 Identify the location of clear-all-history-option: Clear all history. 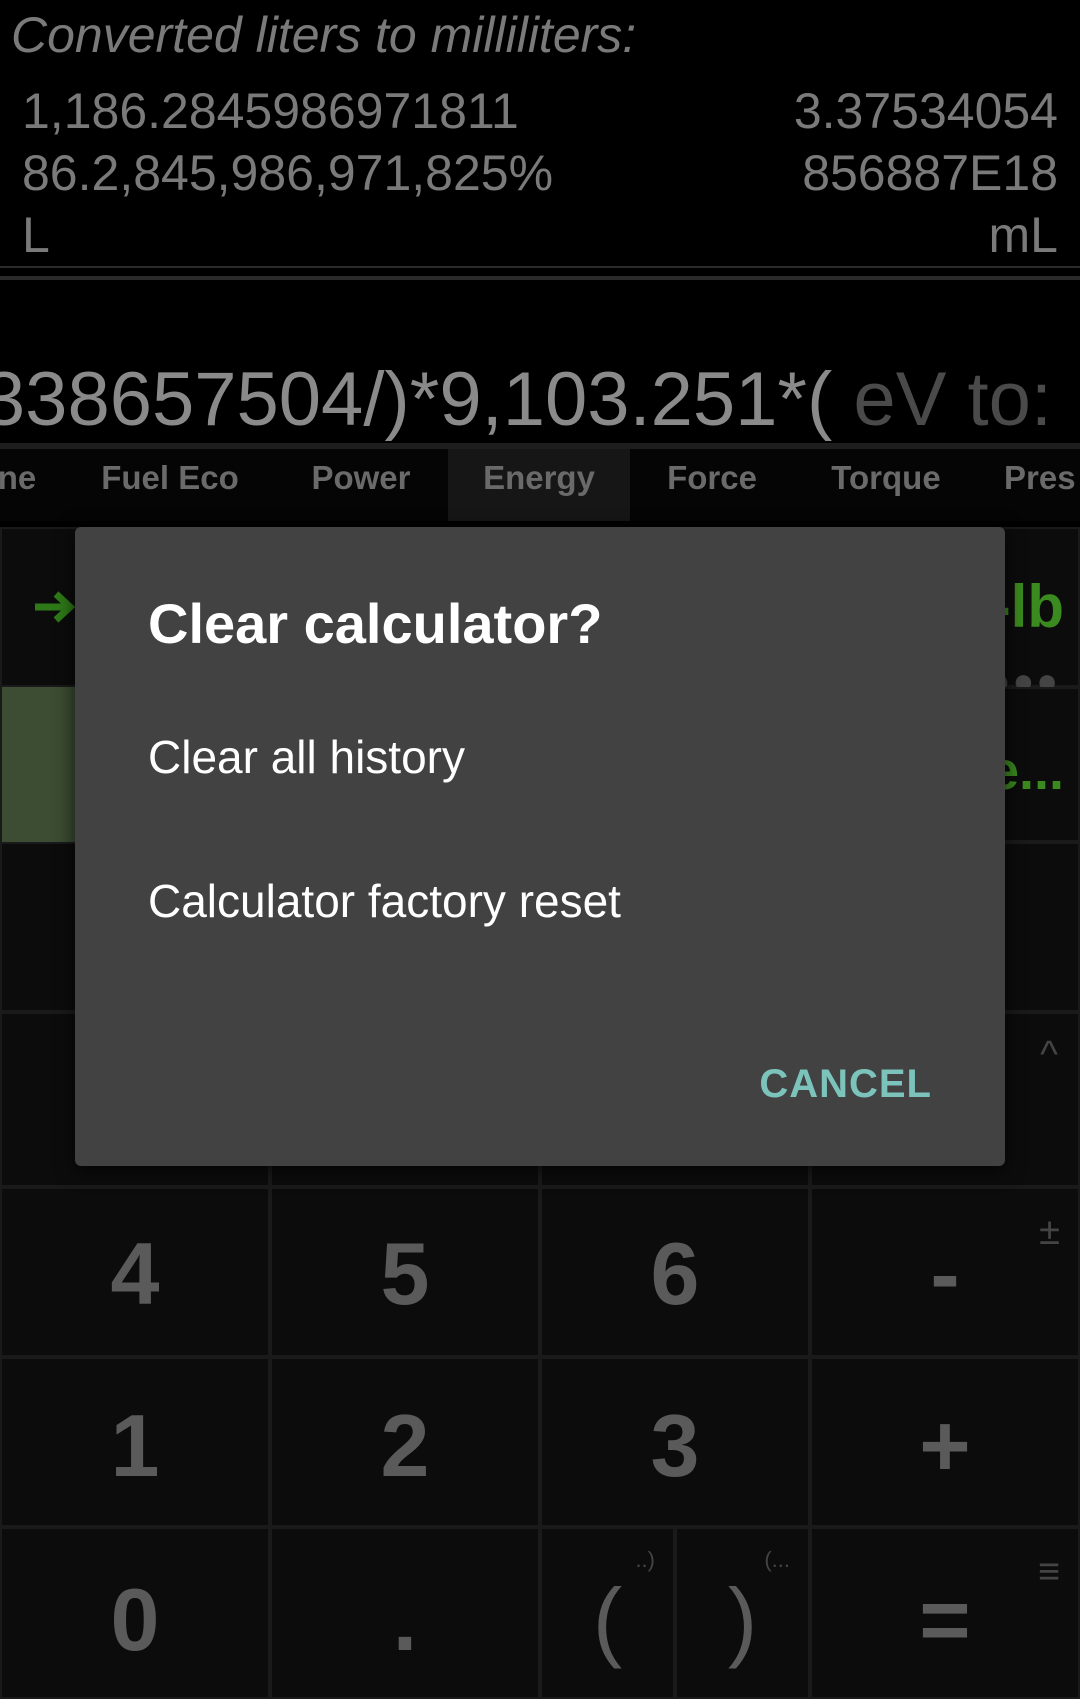
(306, 757).